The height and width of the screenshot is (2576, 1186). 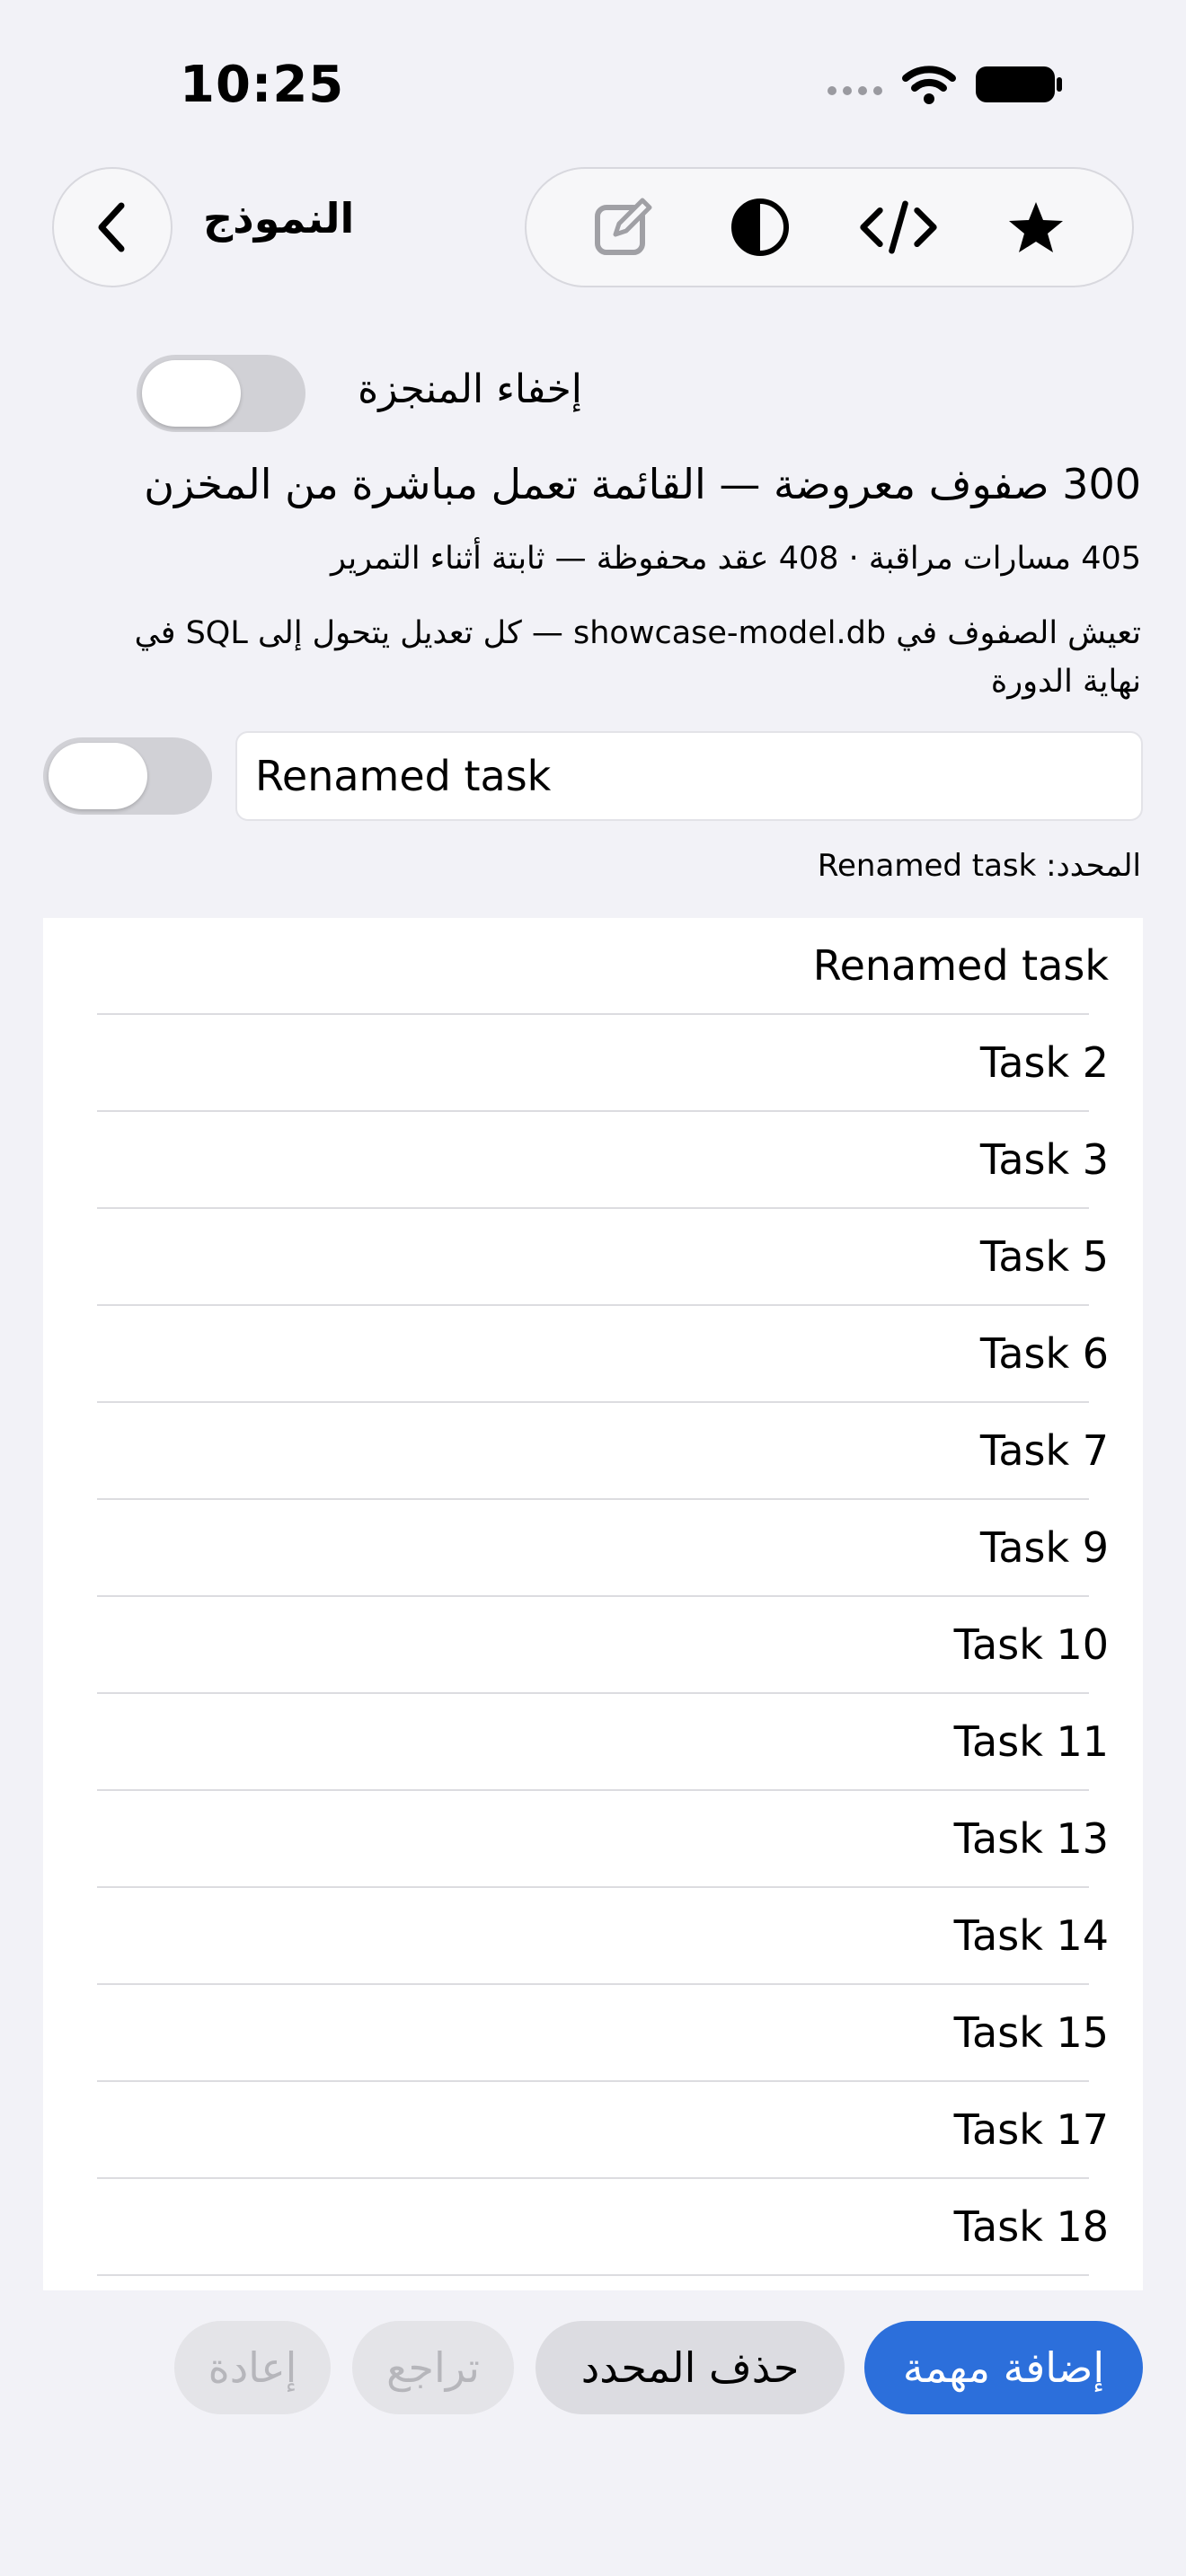 What do you see at coordinates (829, 227) in the screenshot?
I see `toolbar` at bounding box center [829, 227].